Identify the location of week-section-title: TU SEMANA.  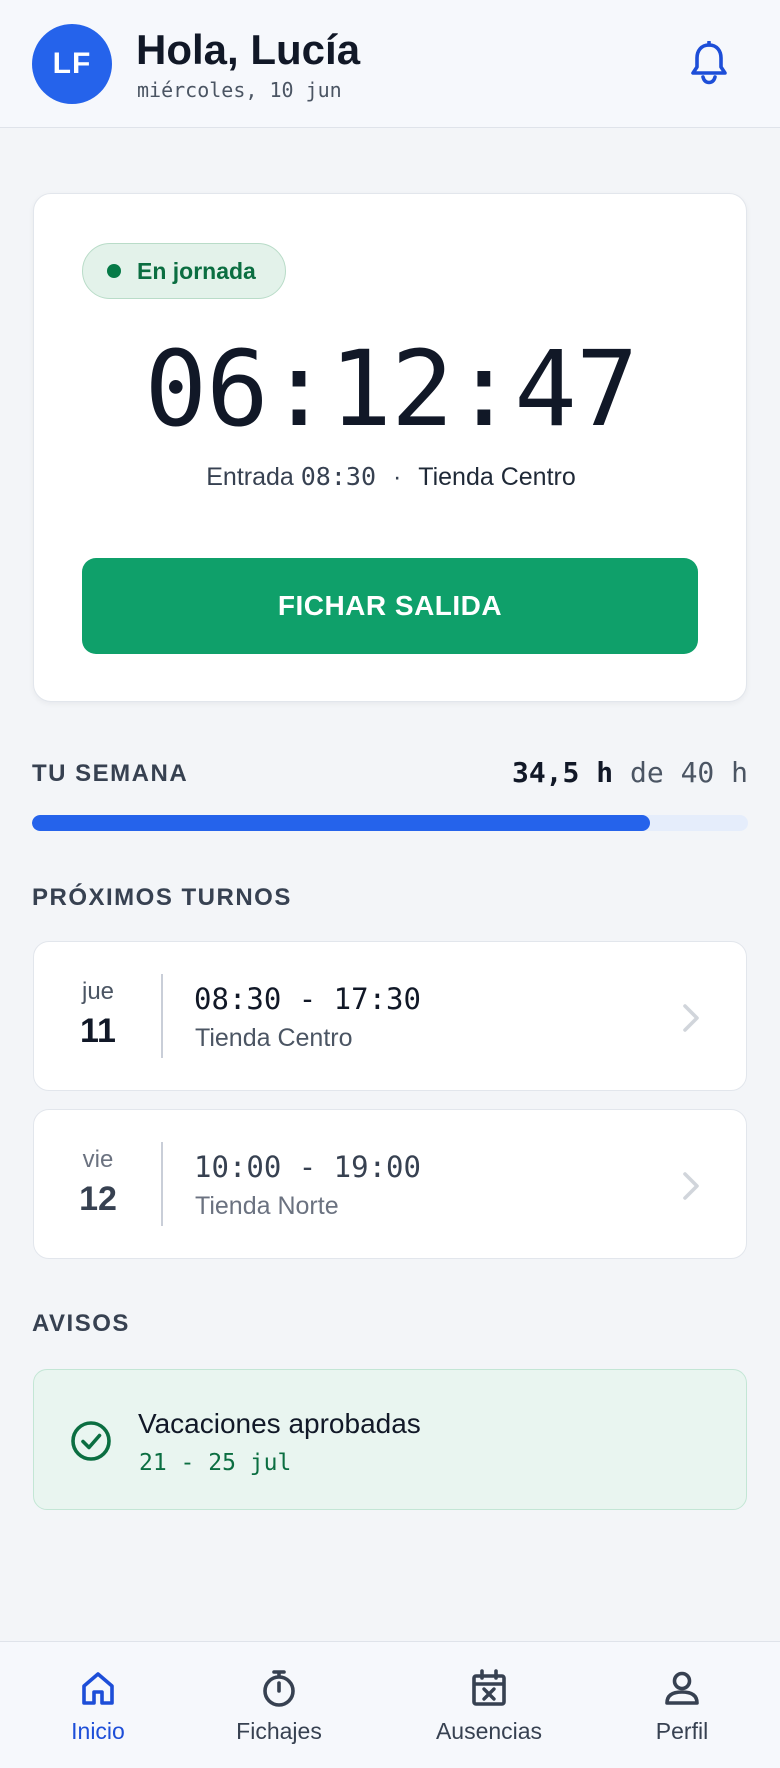
(110, 773).